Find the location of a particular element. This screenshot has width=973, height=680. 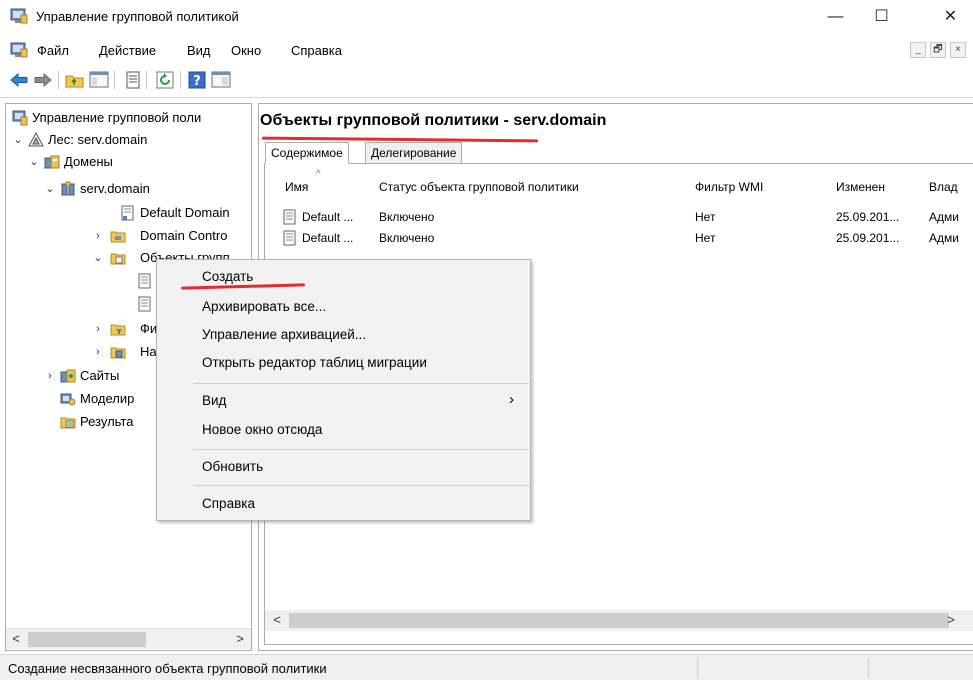

maximize-button: ☐ is located at coordinates (881, 17).